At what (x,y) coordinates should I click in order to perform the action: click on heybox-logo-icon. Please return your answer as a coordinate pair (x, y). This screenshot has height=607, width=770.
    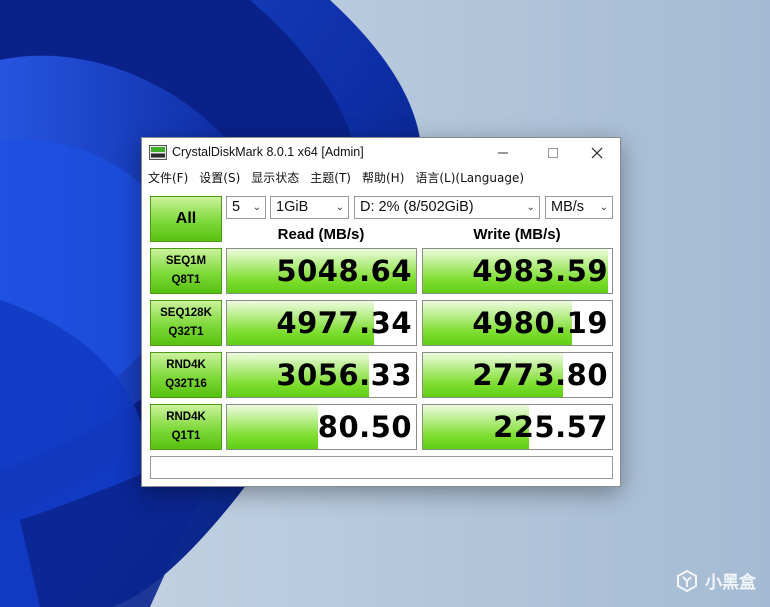
    Looking at the image, I should click on (687, 580).